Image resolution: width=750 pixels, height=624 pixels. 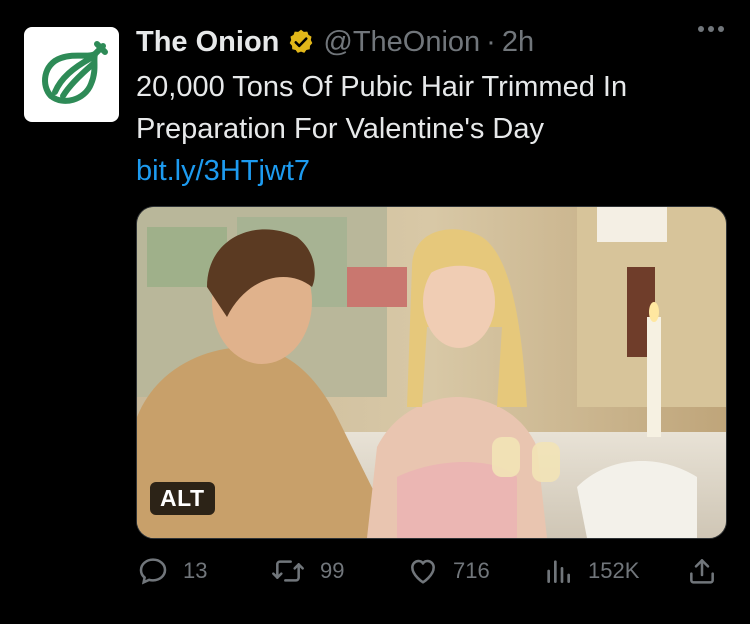 I want to click on tweet-link: bit.ly/3HTjwt7, so click(x=223, y=171).